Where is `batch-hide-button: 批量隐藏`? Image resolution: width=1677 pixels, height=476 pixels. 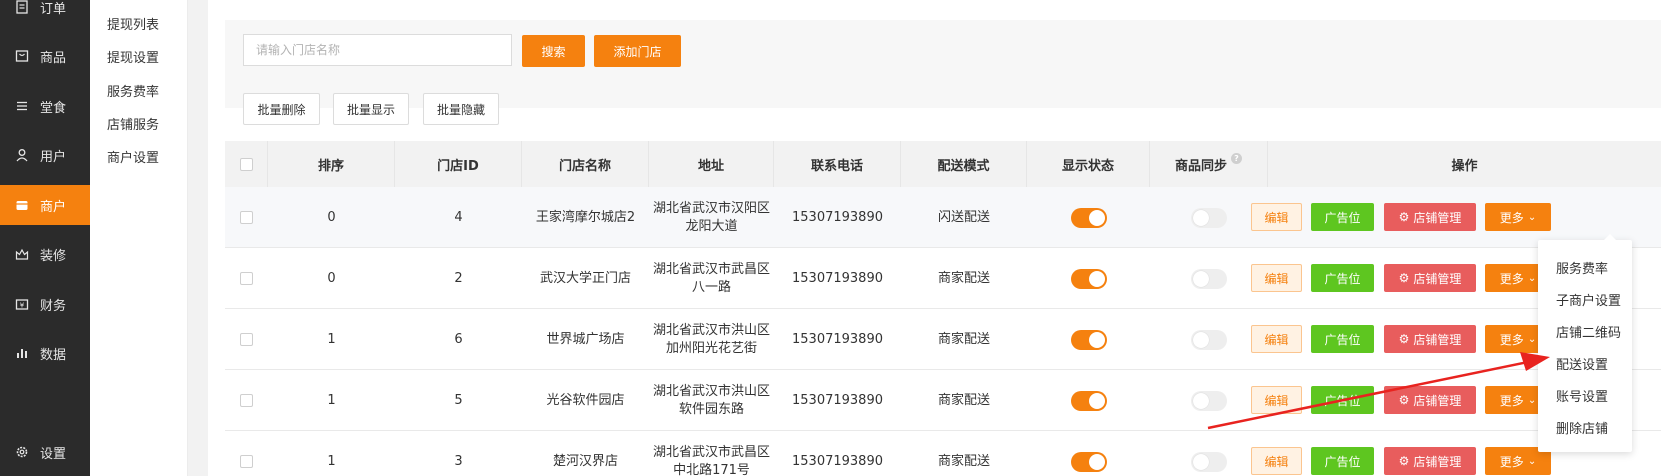 batch-hide-button: 批量隐藏 is located at coordinates (461, 109).